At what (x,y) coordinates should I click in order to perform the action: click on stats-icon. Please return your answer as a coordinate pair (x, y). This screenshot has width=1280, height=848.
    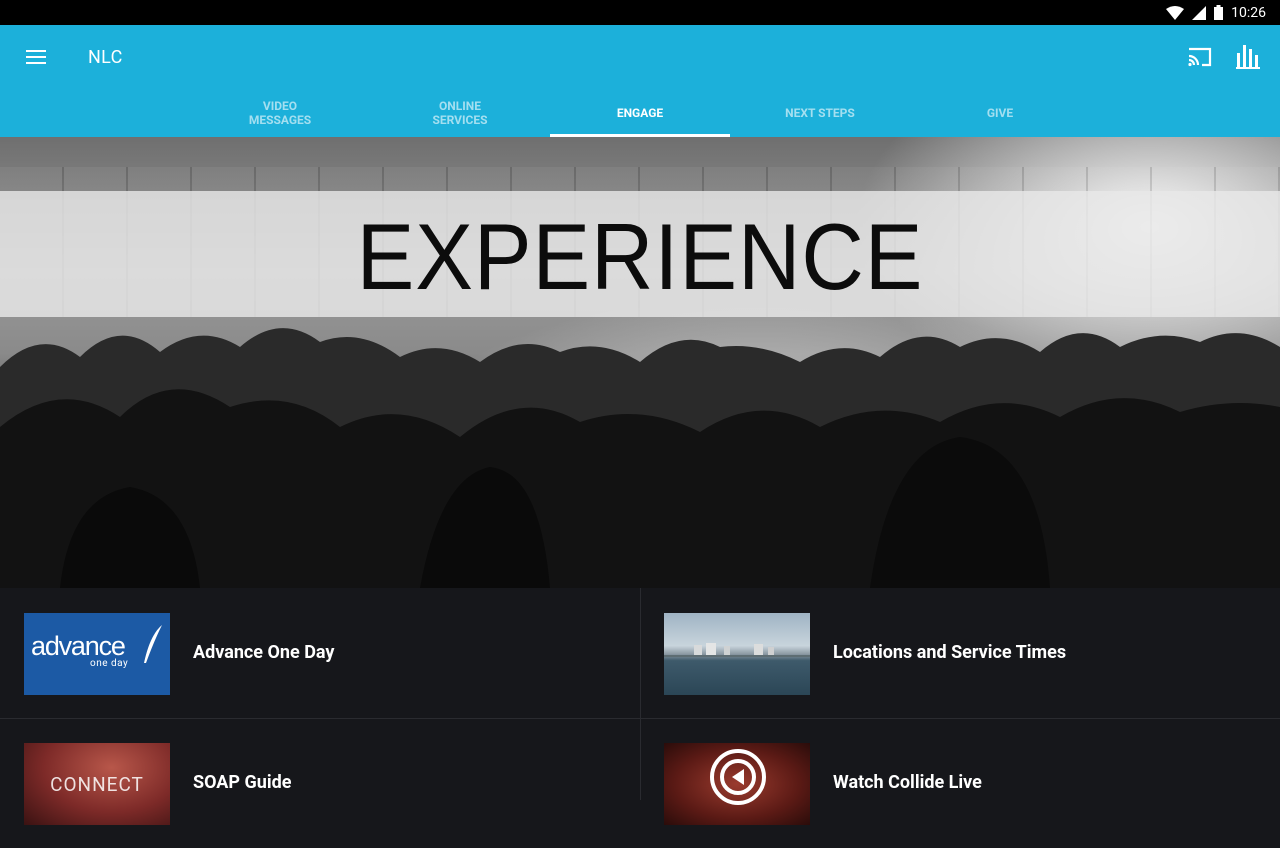
    Looking at the image, I should click on (1248, 56).